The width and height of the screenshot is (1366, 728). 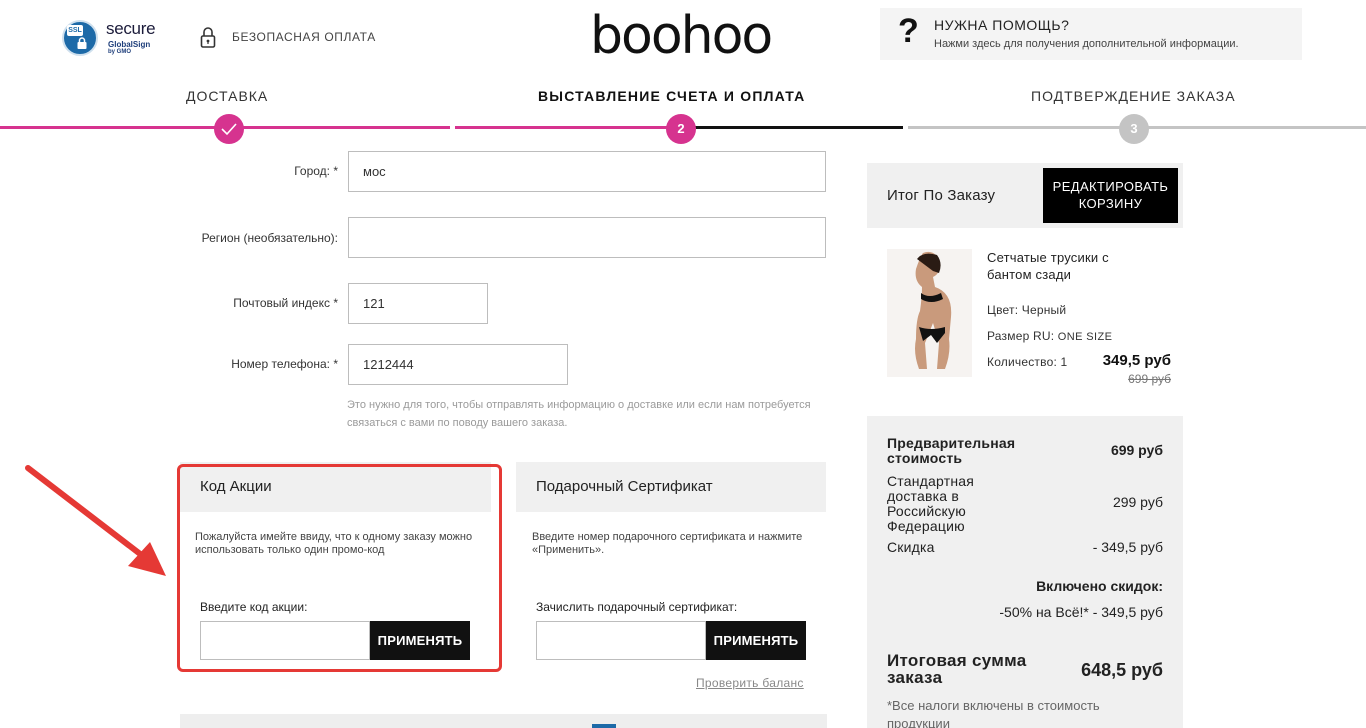 What do you see at coordinates (621, 640) in the screenshot?
I see `gift-code-input` at bounding box center [621, 640].